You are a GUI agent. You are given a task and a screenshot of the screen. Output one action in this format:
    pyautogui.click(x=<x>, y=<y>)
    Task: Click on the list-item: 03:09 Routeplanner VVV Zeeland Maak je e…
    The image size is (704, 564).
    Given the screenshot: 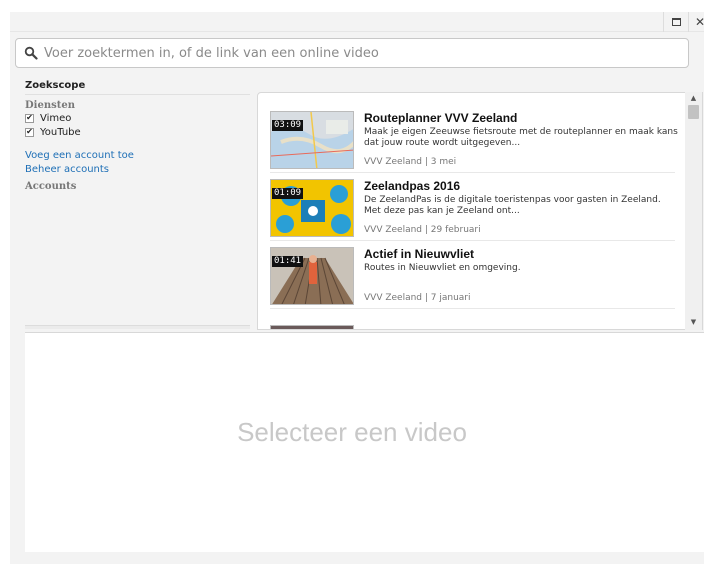 What is the action you would take?
    pyautogui.click(x=474, y=139)
    